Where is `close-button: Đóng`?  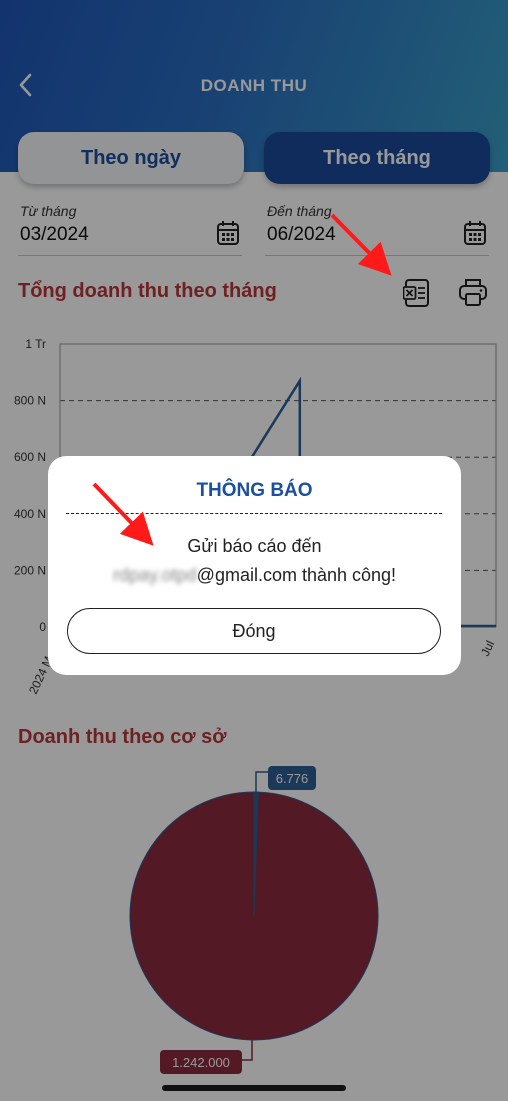 close-button: Đóng is located at coordinates (254, 631).